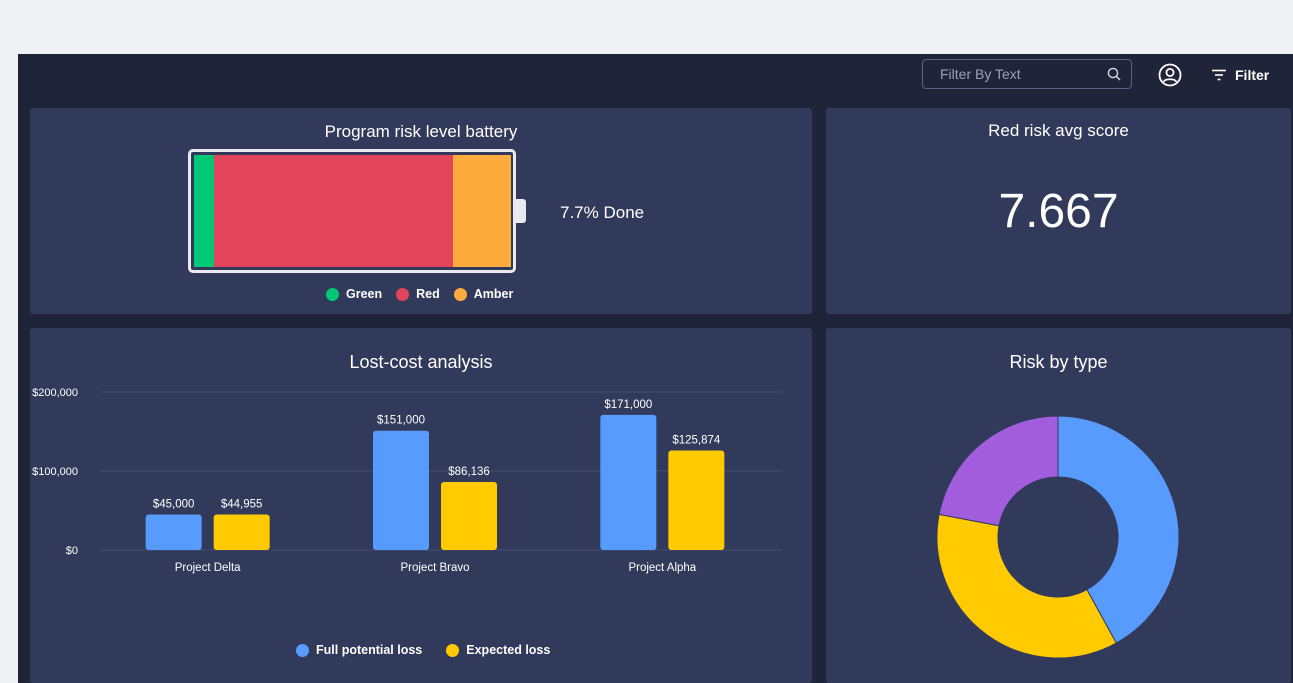 This screenshot has height=683, width=1293. What do you see at coordinates (302, 650) in the screenshot?
I see `legend-dot-full-potential-loss` at bounding box center [302, 650].